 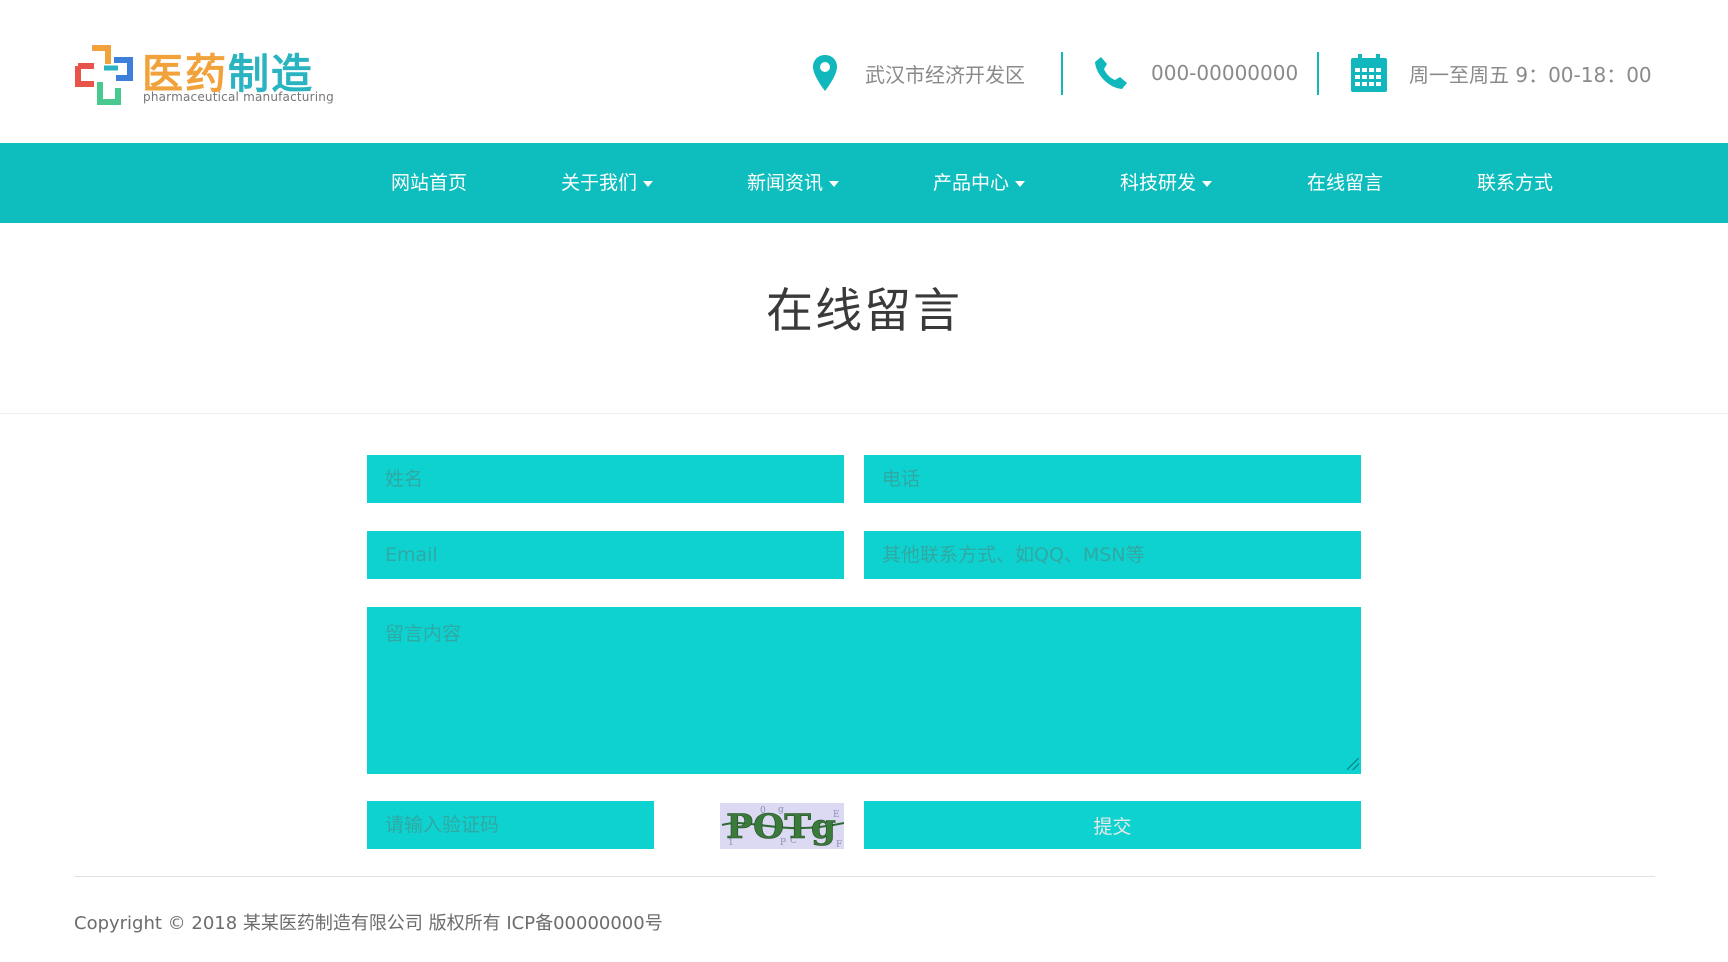 What do you see at coordinates (825, 73) in the screenshot?
I see `location-pin-icon` at bounding box center [825, 73].